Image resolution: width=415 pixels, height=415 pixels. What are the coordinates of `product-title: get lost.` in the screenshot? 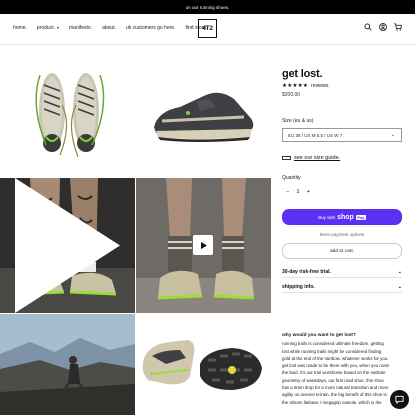 It's located at (302, 74).